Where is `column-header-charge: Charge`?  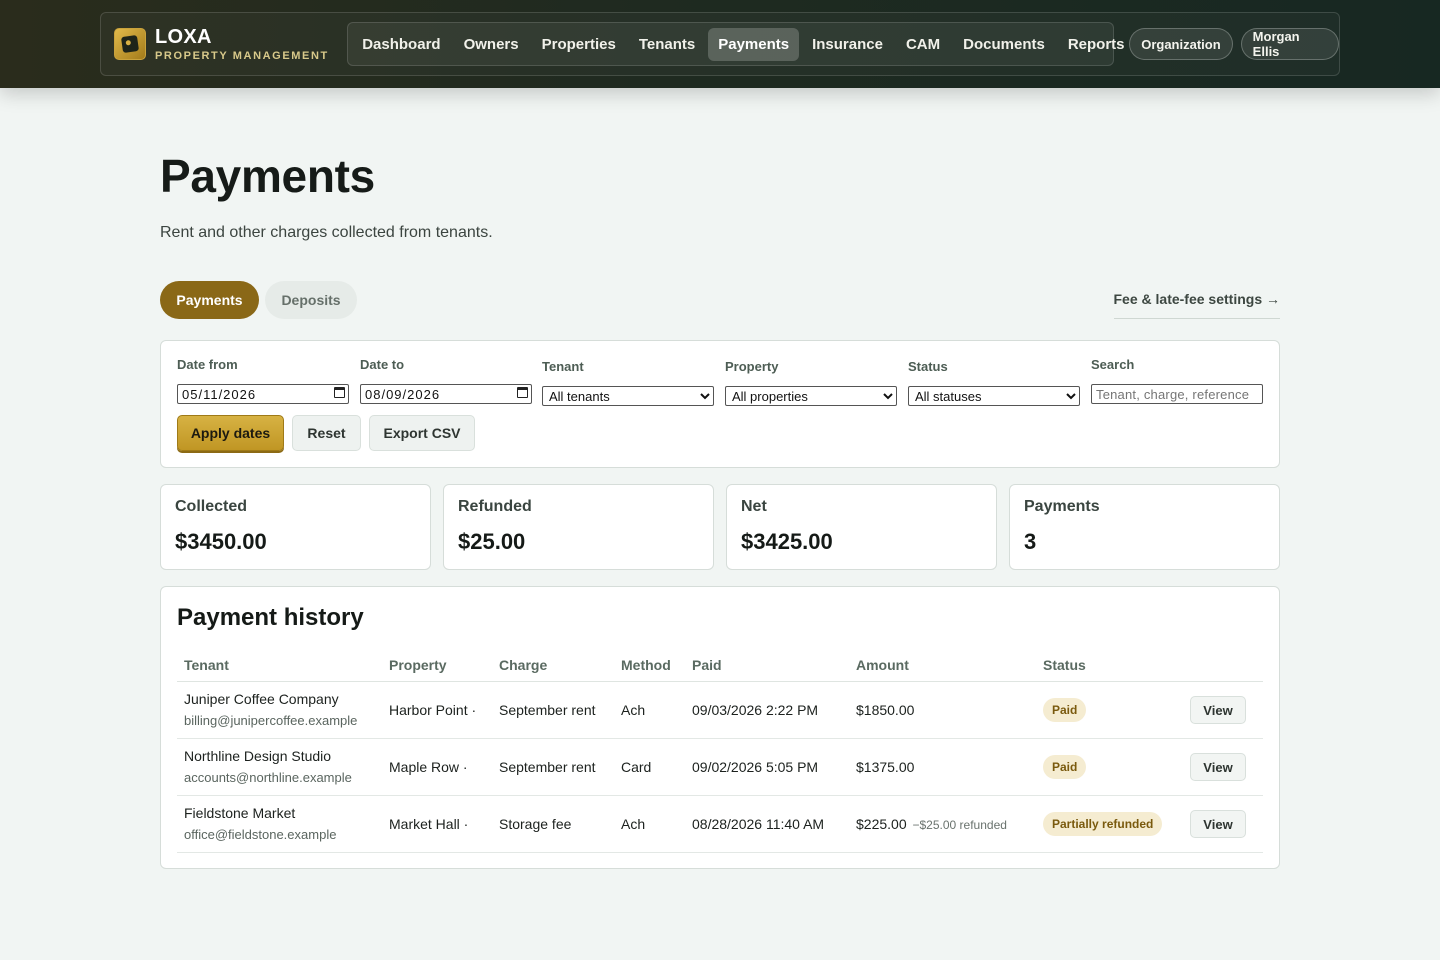 column-header-charge: Charge is located at coordinates (553, 665).